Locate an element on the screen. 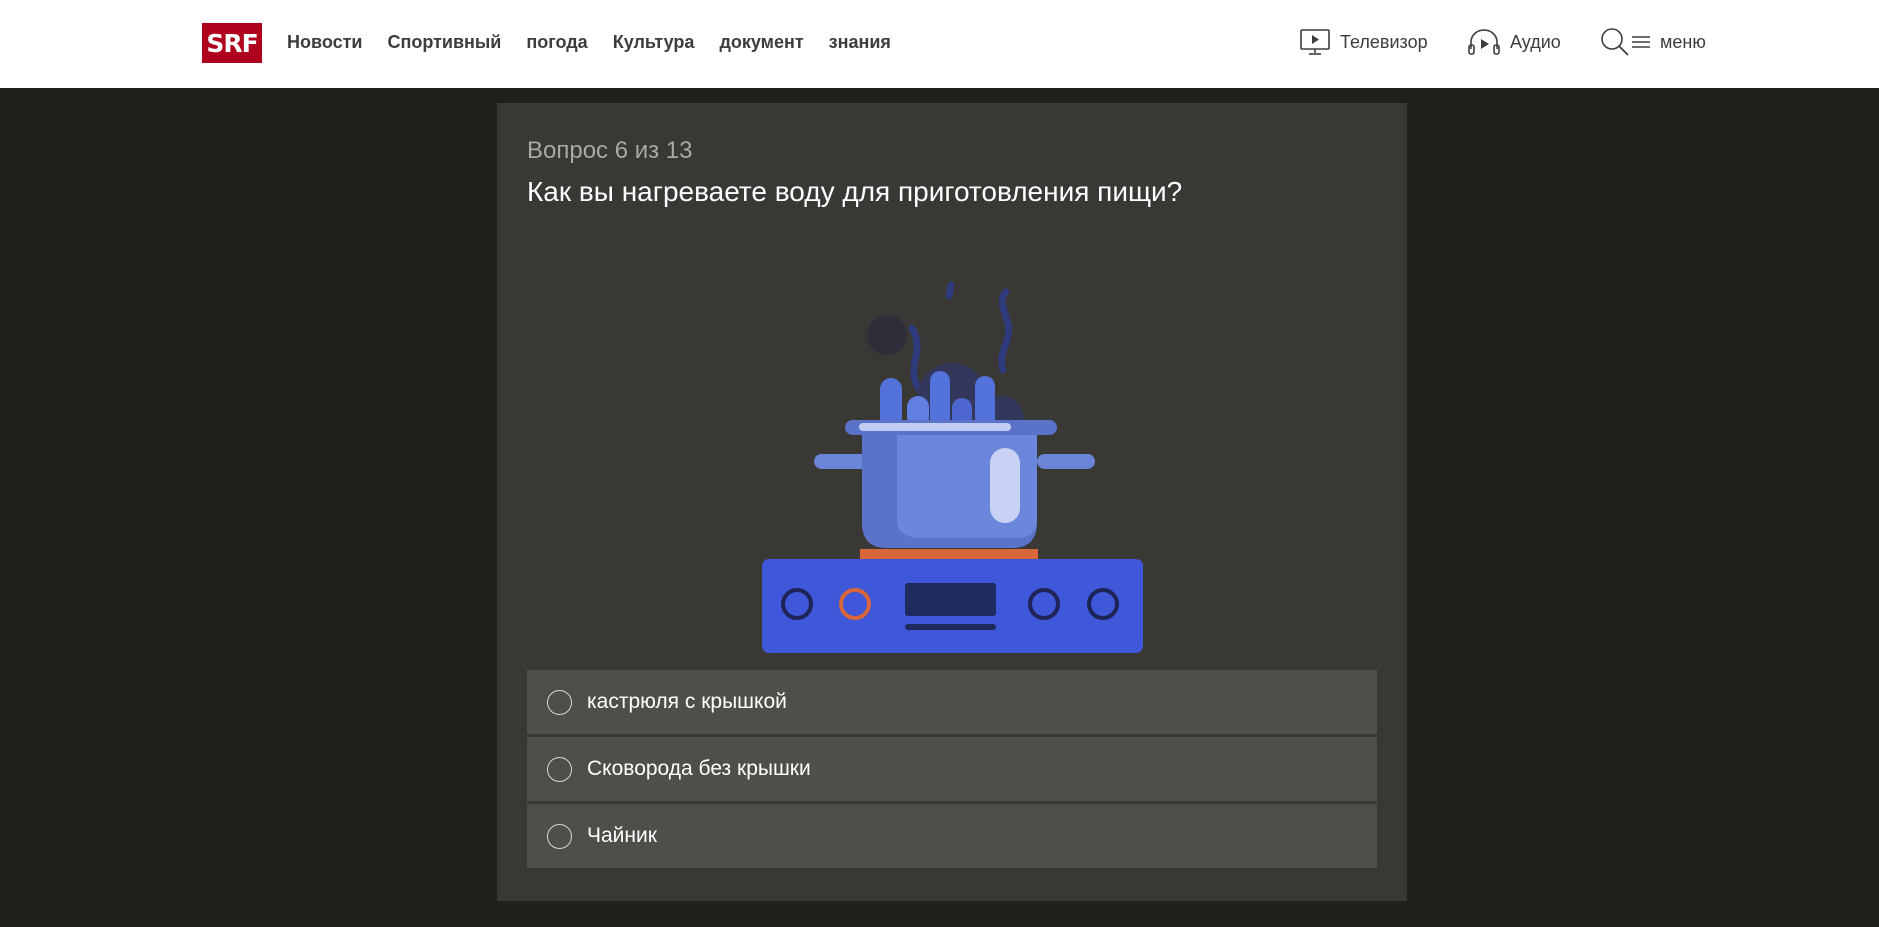 The width and height of the screenshot is (1879, 927). answer-label: Чайник is located at coordinates (622, 835).